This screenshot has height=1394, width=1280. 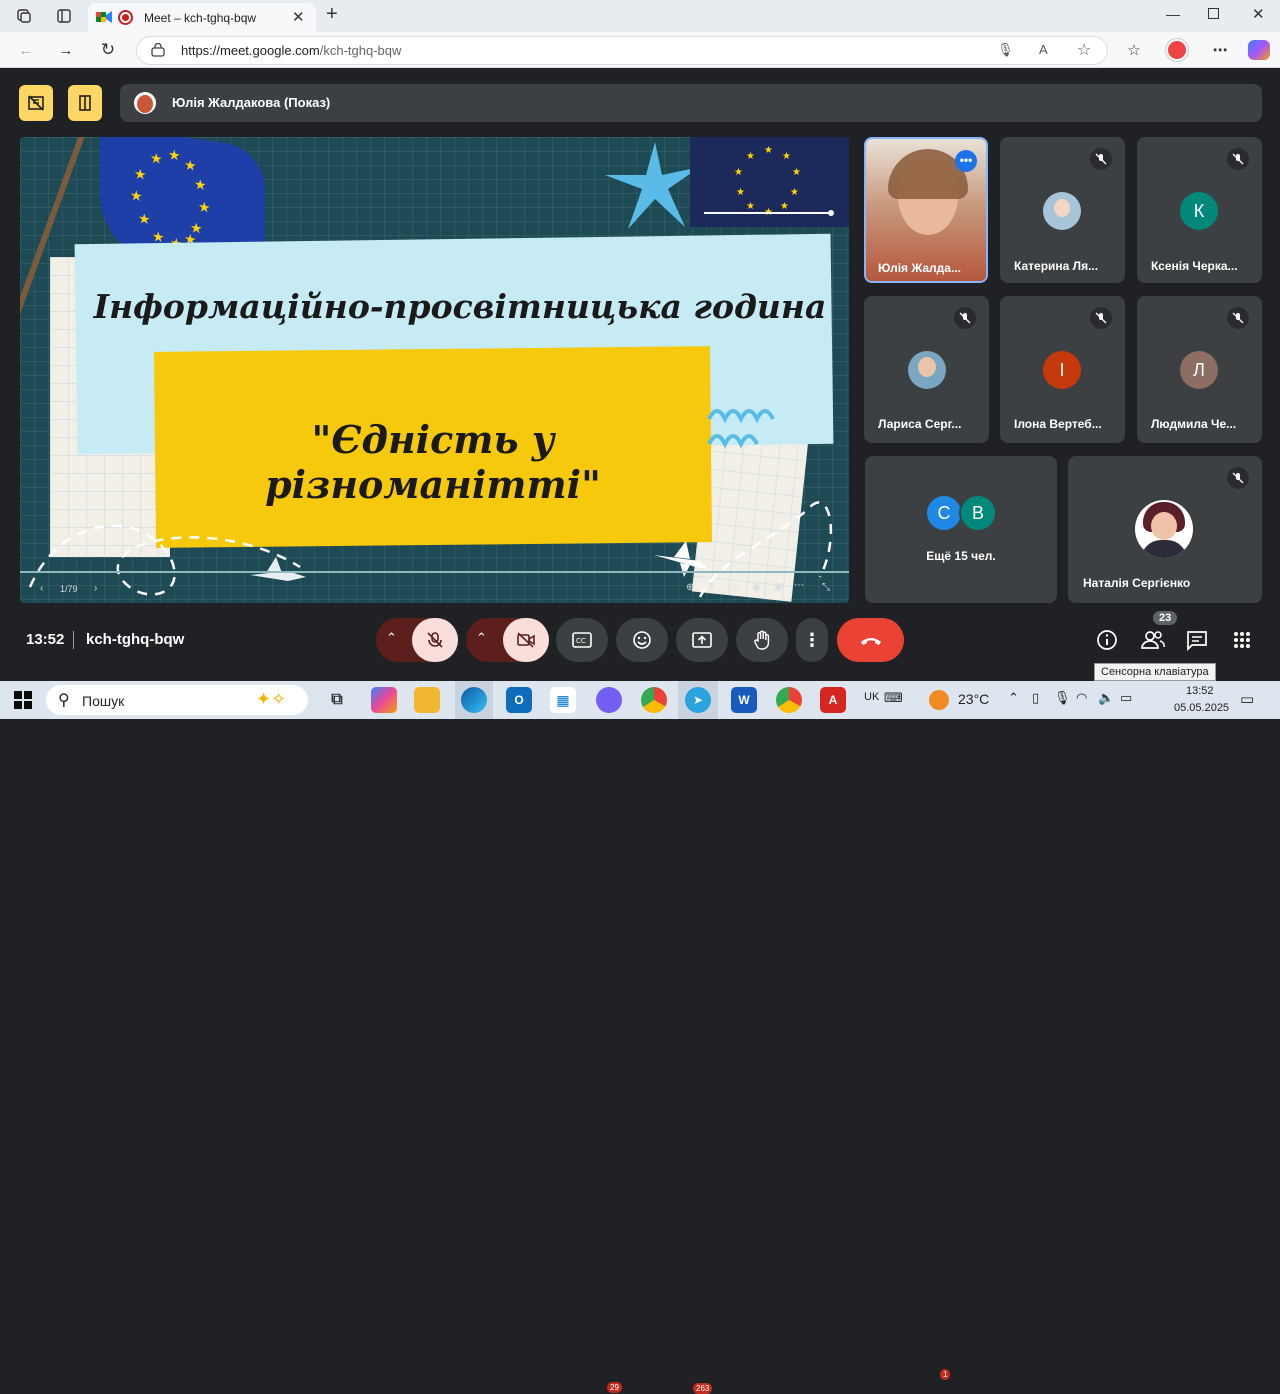 I want to click on others-tile: С В Ещё 15 чел., so click(x=961, y=529).